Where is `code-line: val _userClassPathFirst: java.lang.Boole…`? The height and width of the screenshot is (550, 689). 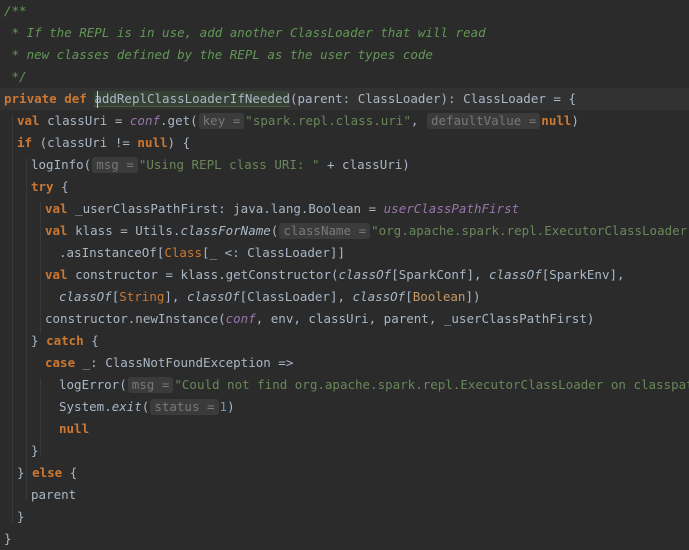 code-line: val _userClassPathFirst: java.lang.Boole… is located at coordinates (344, 209).